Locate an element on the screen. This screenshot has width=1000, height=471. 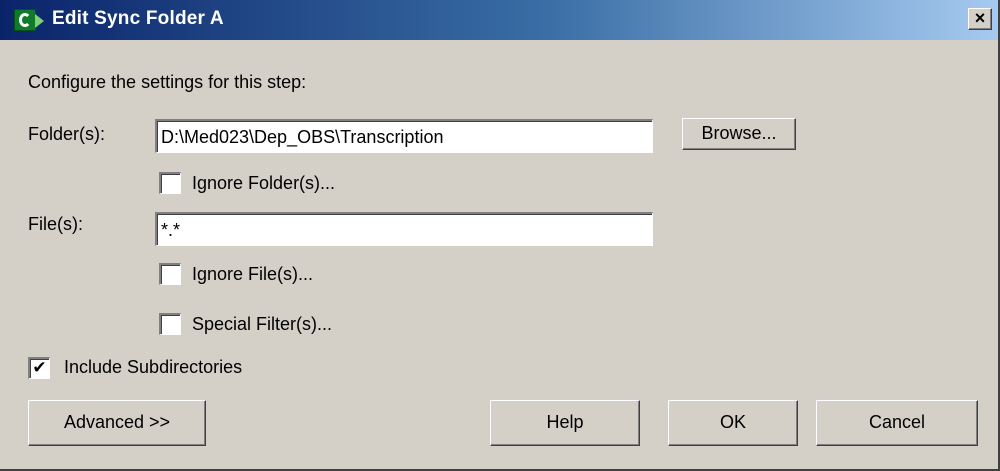
advanced-button: Advanced >> is located at coordinates (117, 423).